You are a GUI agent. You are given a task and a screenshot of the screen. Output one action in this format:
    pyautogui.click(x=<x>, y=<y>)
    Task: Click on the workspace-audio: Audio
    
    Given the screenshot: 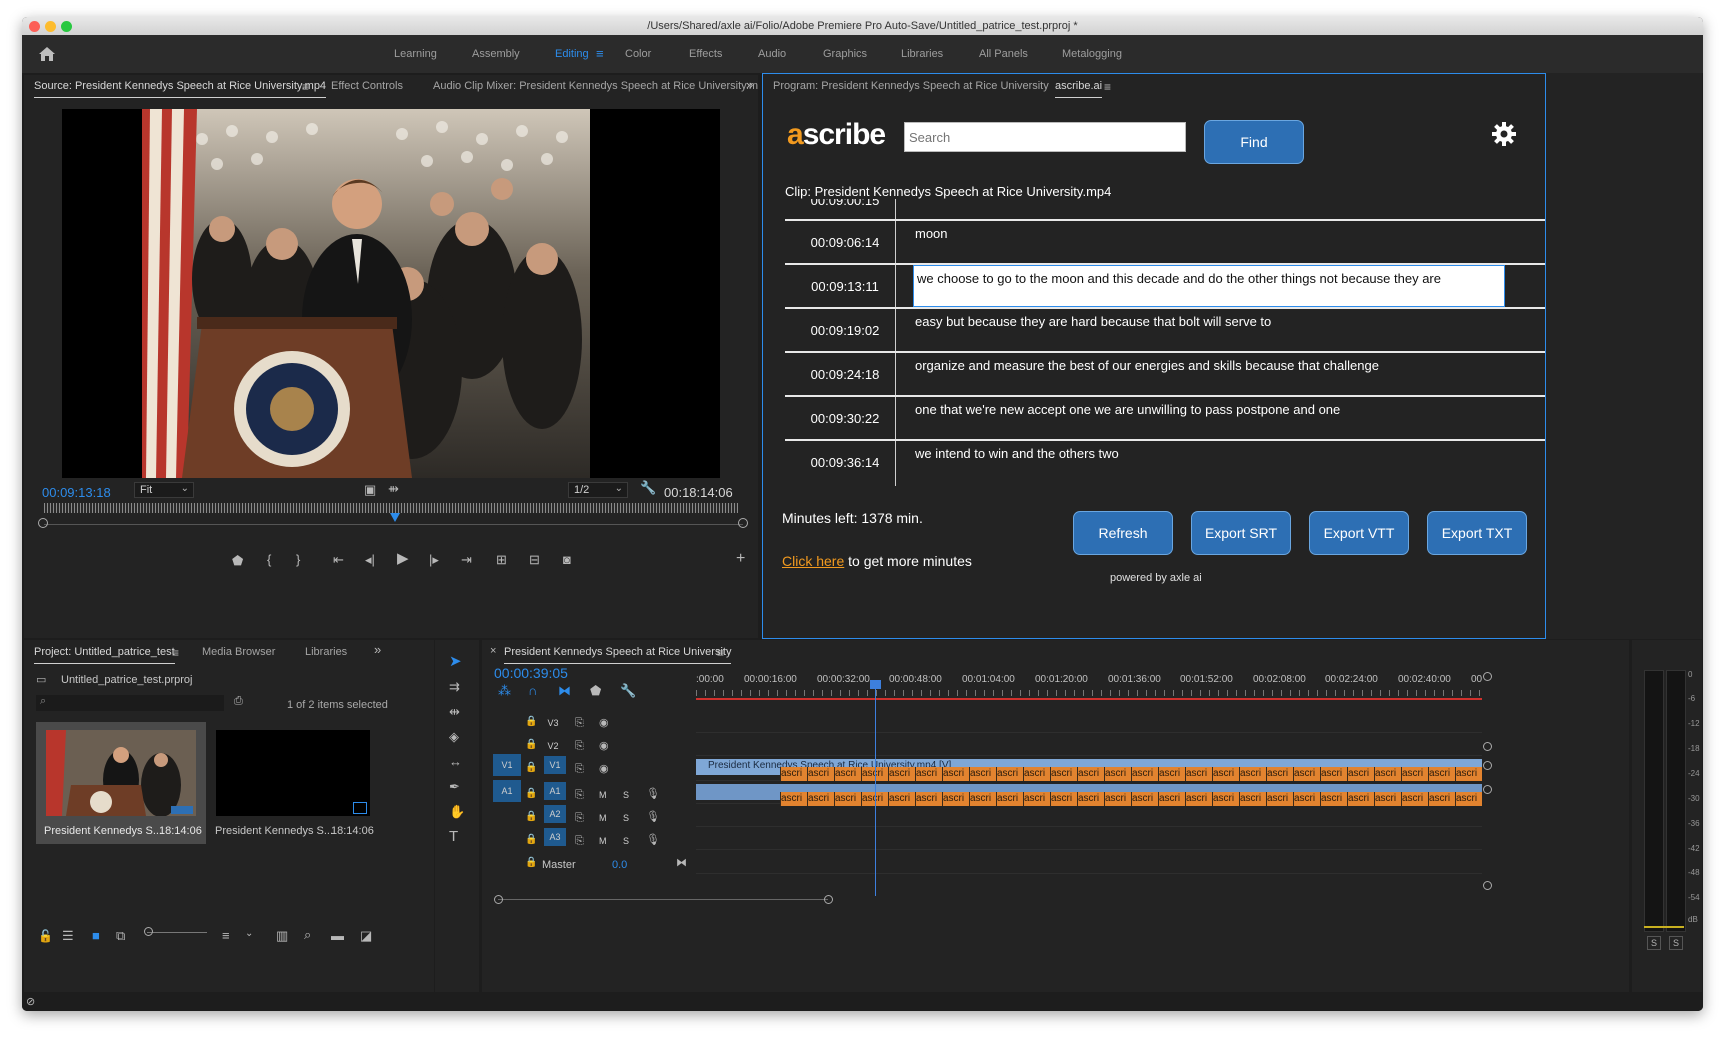 What is the action you would take?
    pyautogui.click(x=772, y=54)
    